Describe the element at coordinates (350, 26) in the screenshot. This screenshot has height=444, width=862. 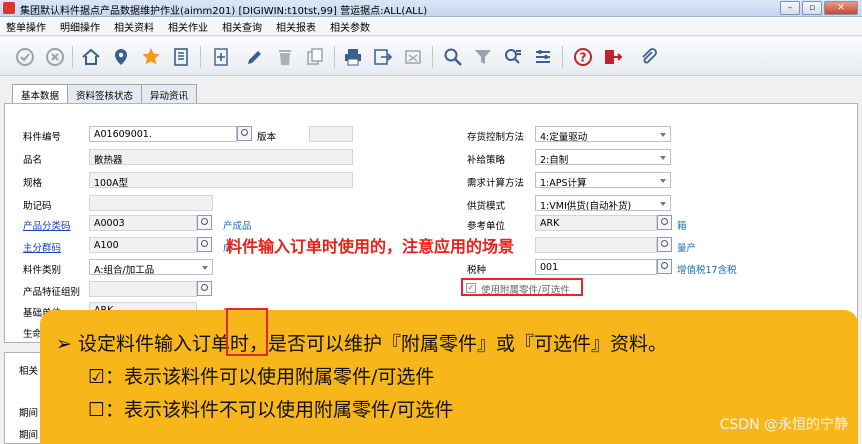
I see `menu-item-related-params: 相关参数` at that location.